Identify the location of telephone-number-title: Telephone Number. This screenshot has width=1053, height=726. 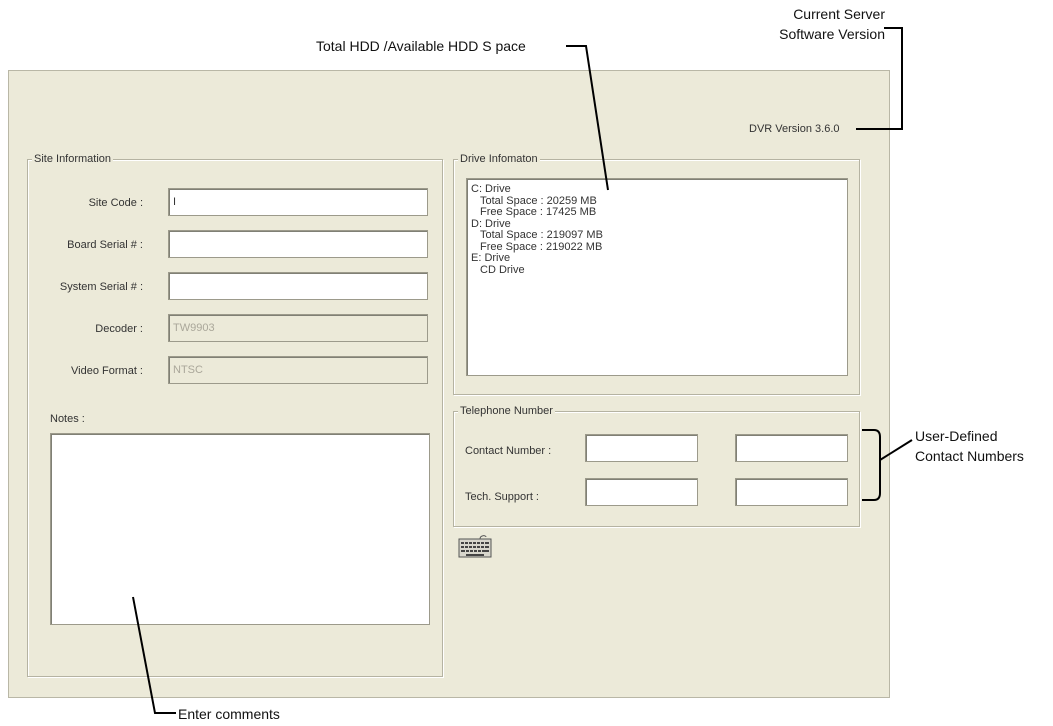
(506, 411).